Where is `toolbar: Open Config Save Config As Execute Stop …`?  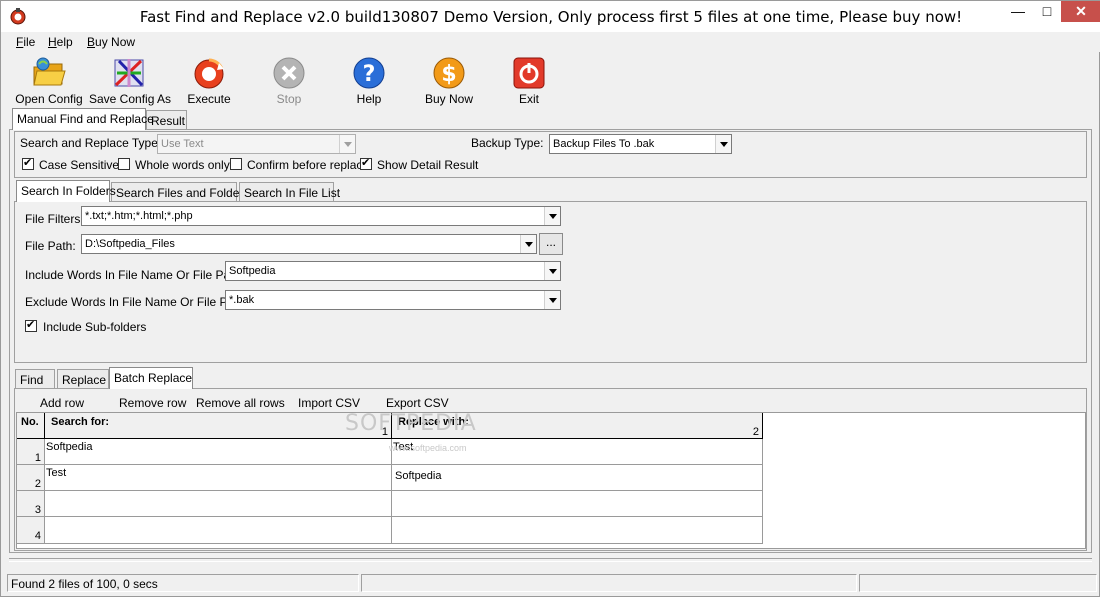
toolbar: Open Config Save Config As Execute Stop … is located at coordinates (551, 80).